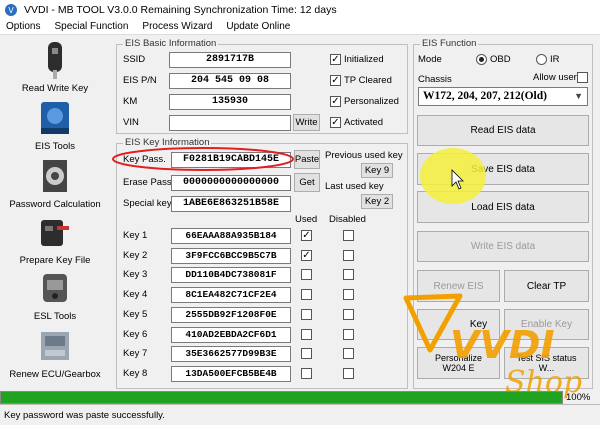 The width and height of the screenshot is (600, 425). I want to click on menu-update-online: Update Online, so click(258, 26).